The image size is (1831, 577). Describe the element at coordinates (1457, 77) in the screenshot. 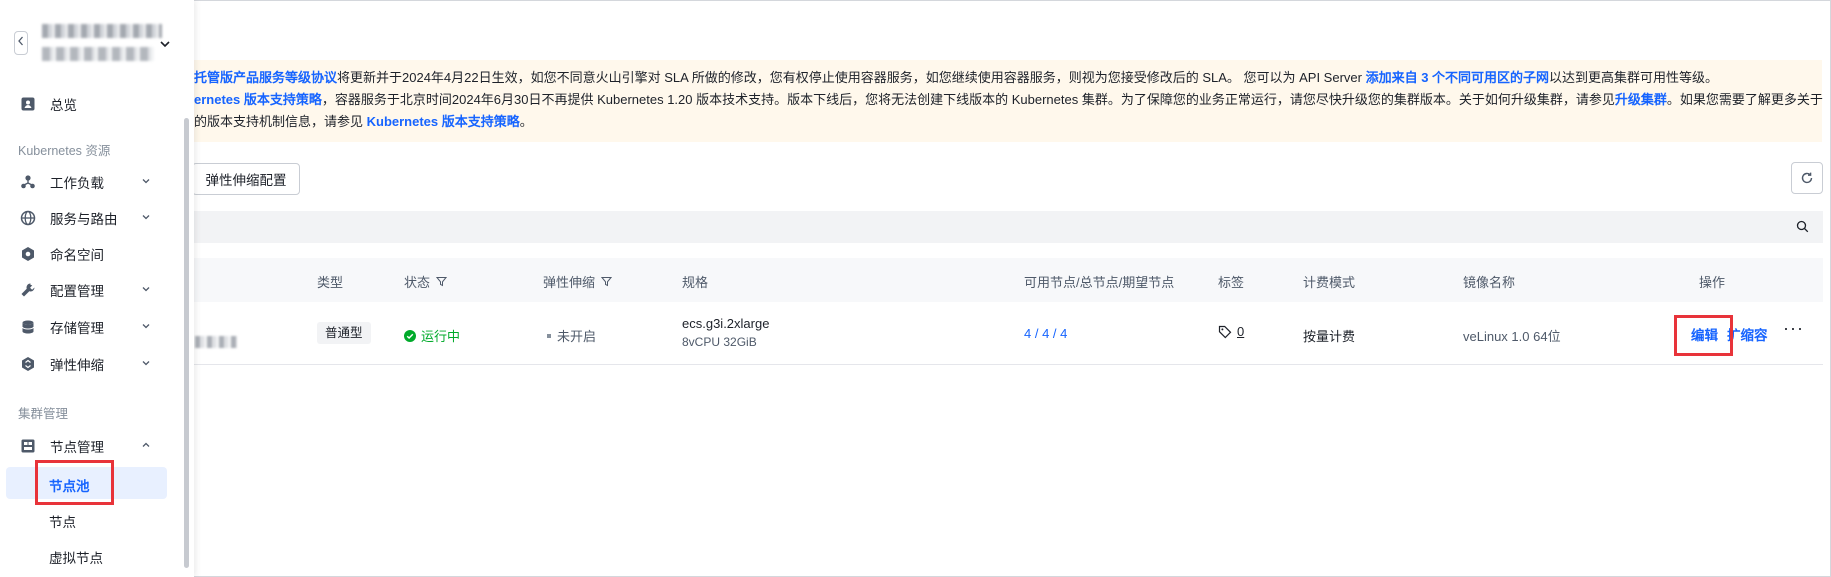

I see `add-subnet-link: 添加来自 3 个不同可用区的子网` at that location.